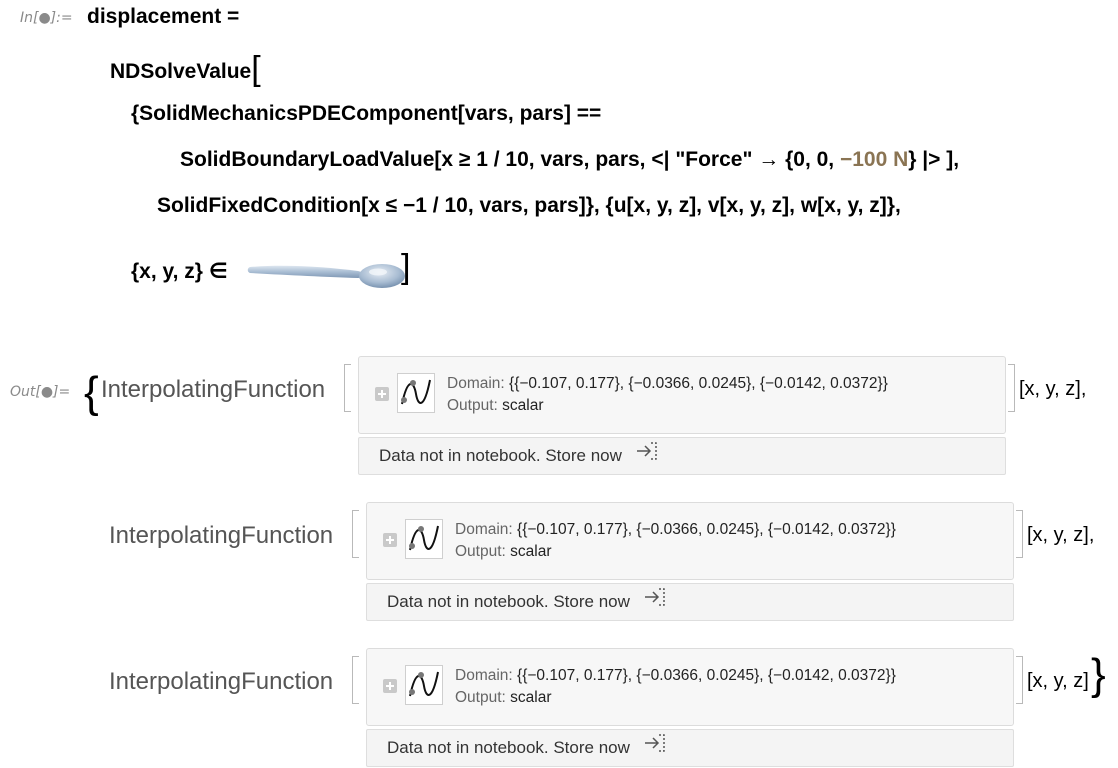 The image size is (1118, 768). I want to click on function-args-2: [x, y, z],, so click(1061, 535).